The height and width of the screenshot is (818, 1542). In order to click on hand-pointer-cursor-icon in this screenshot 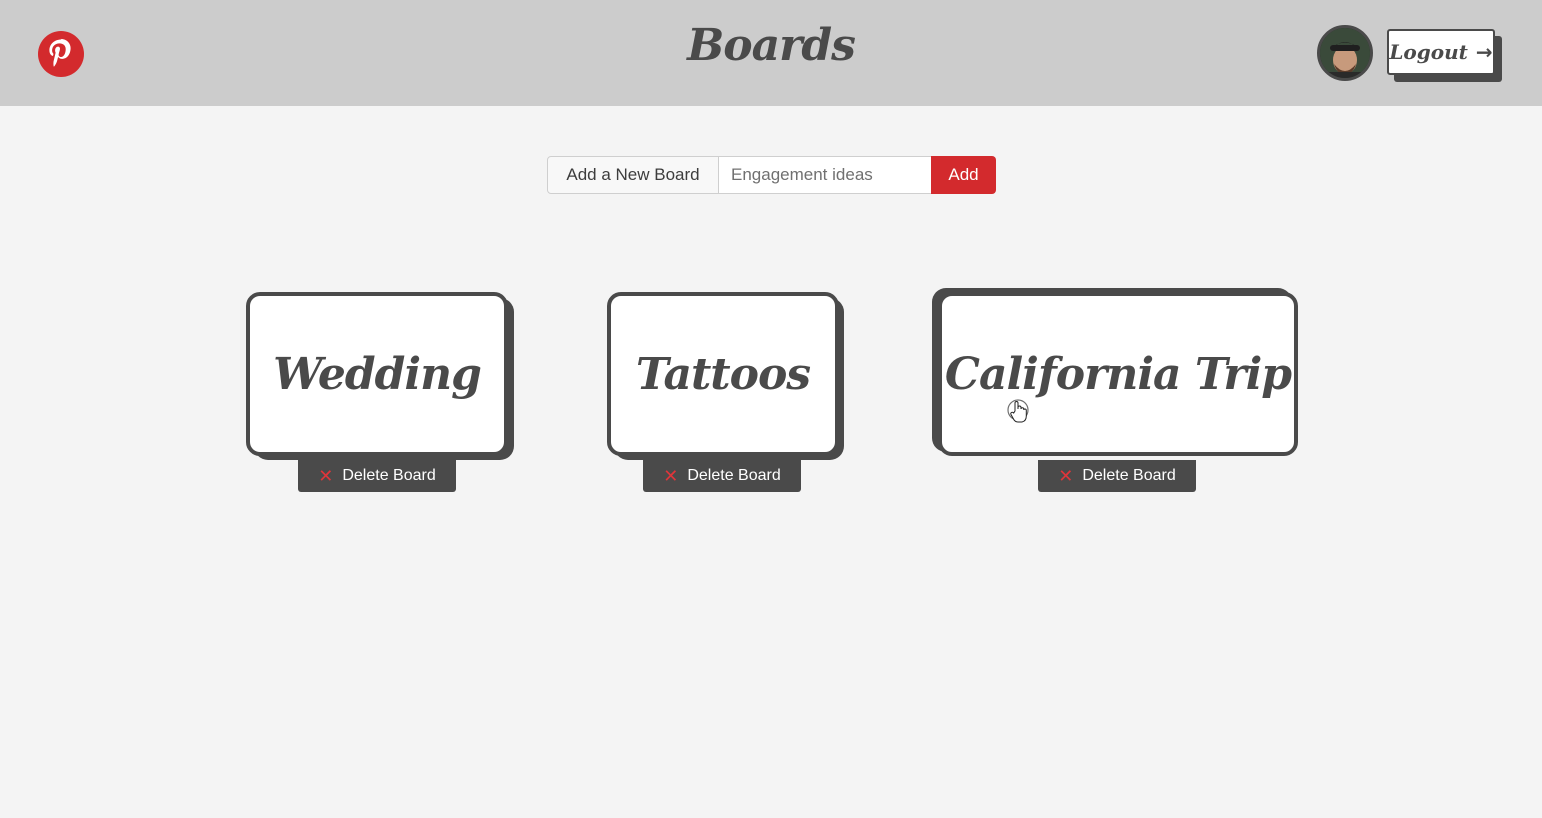, I will do `click(1018, 411)`.